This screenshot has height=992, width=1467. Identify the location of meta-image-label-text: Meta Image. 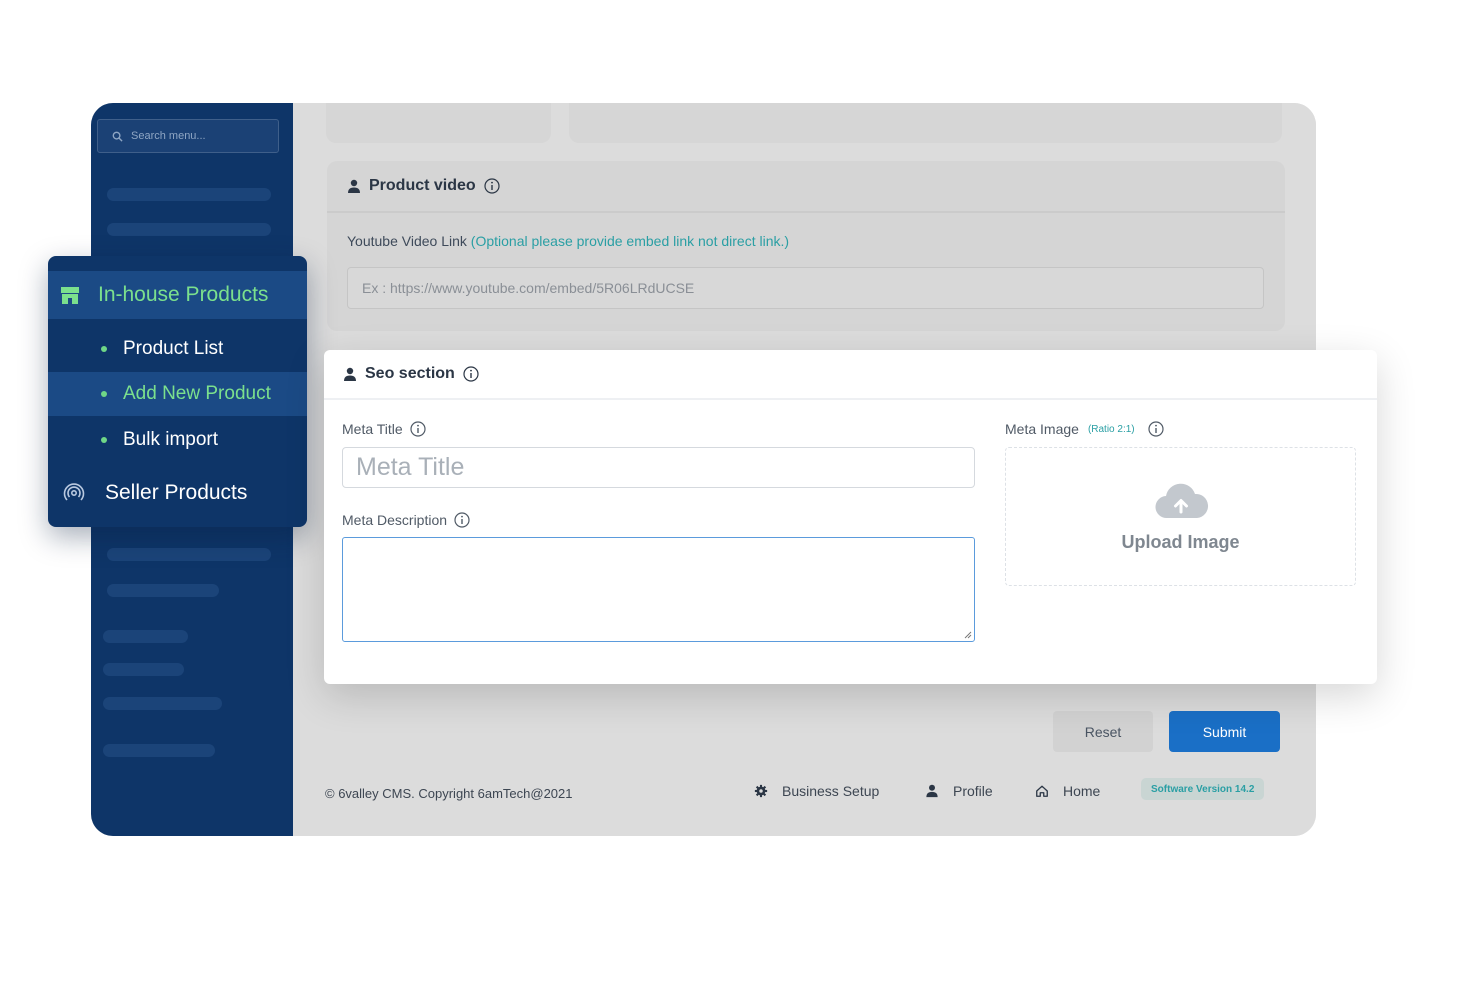
(1042, 429).